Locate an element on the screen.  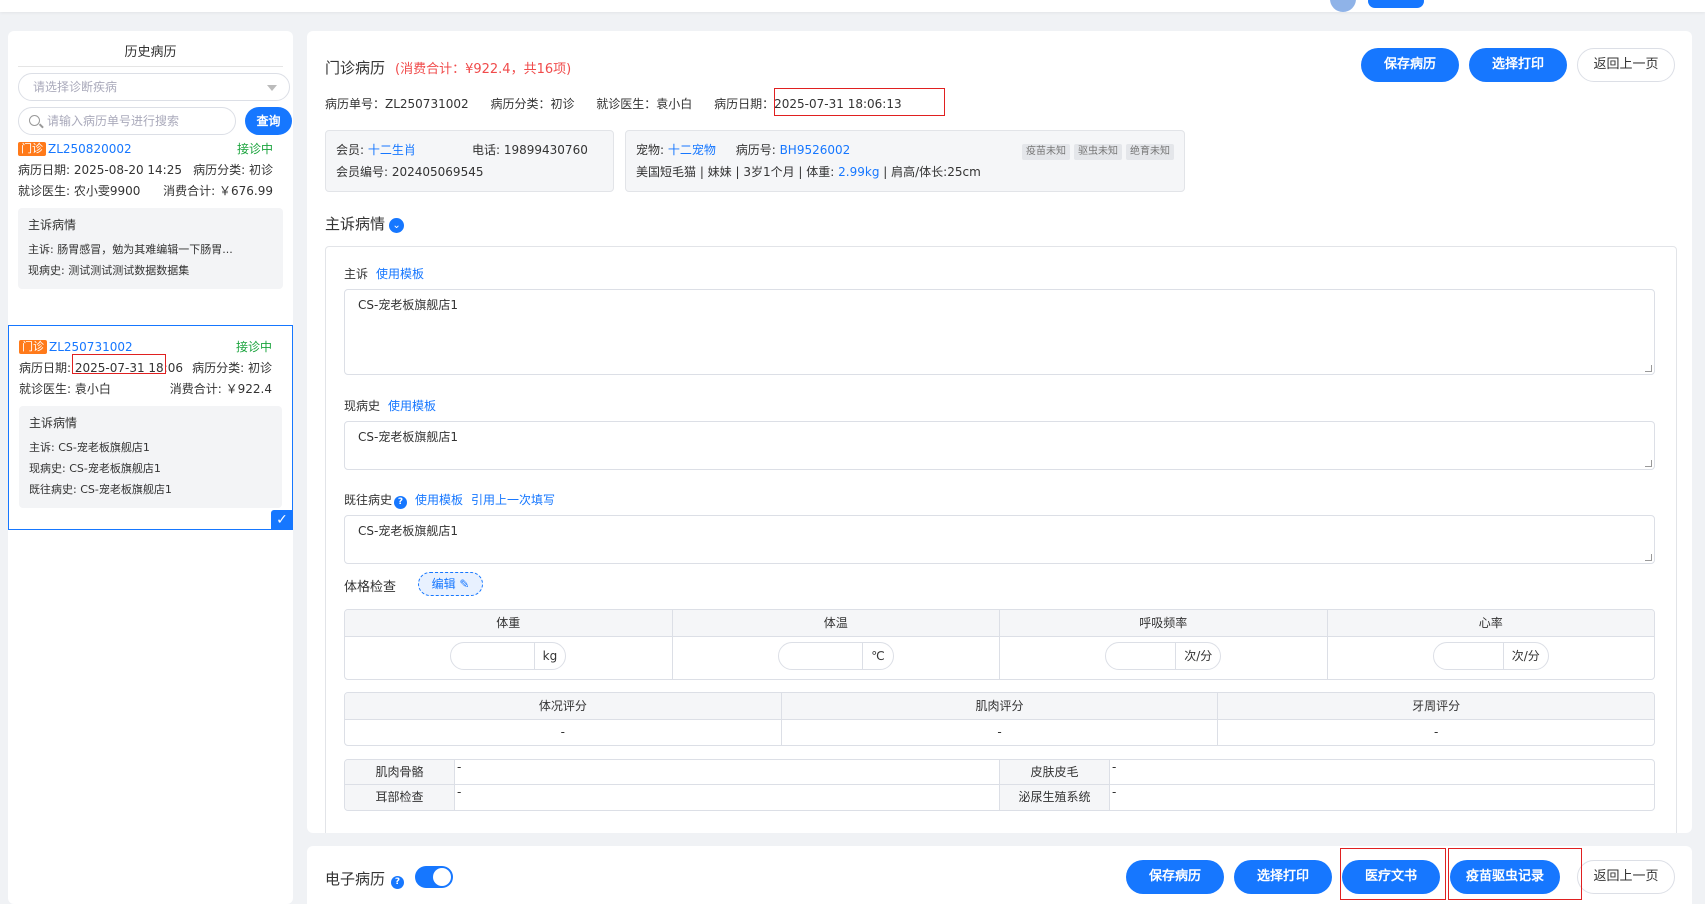
section-title: 主诉病情 ⌄ is located at coordinates (365, 223).